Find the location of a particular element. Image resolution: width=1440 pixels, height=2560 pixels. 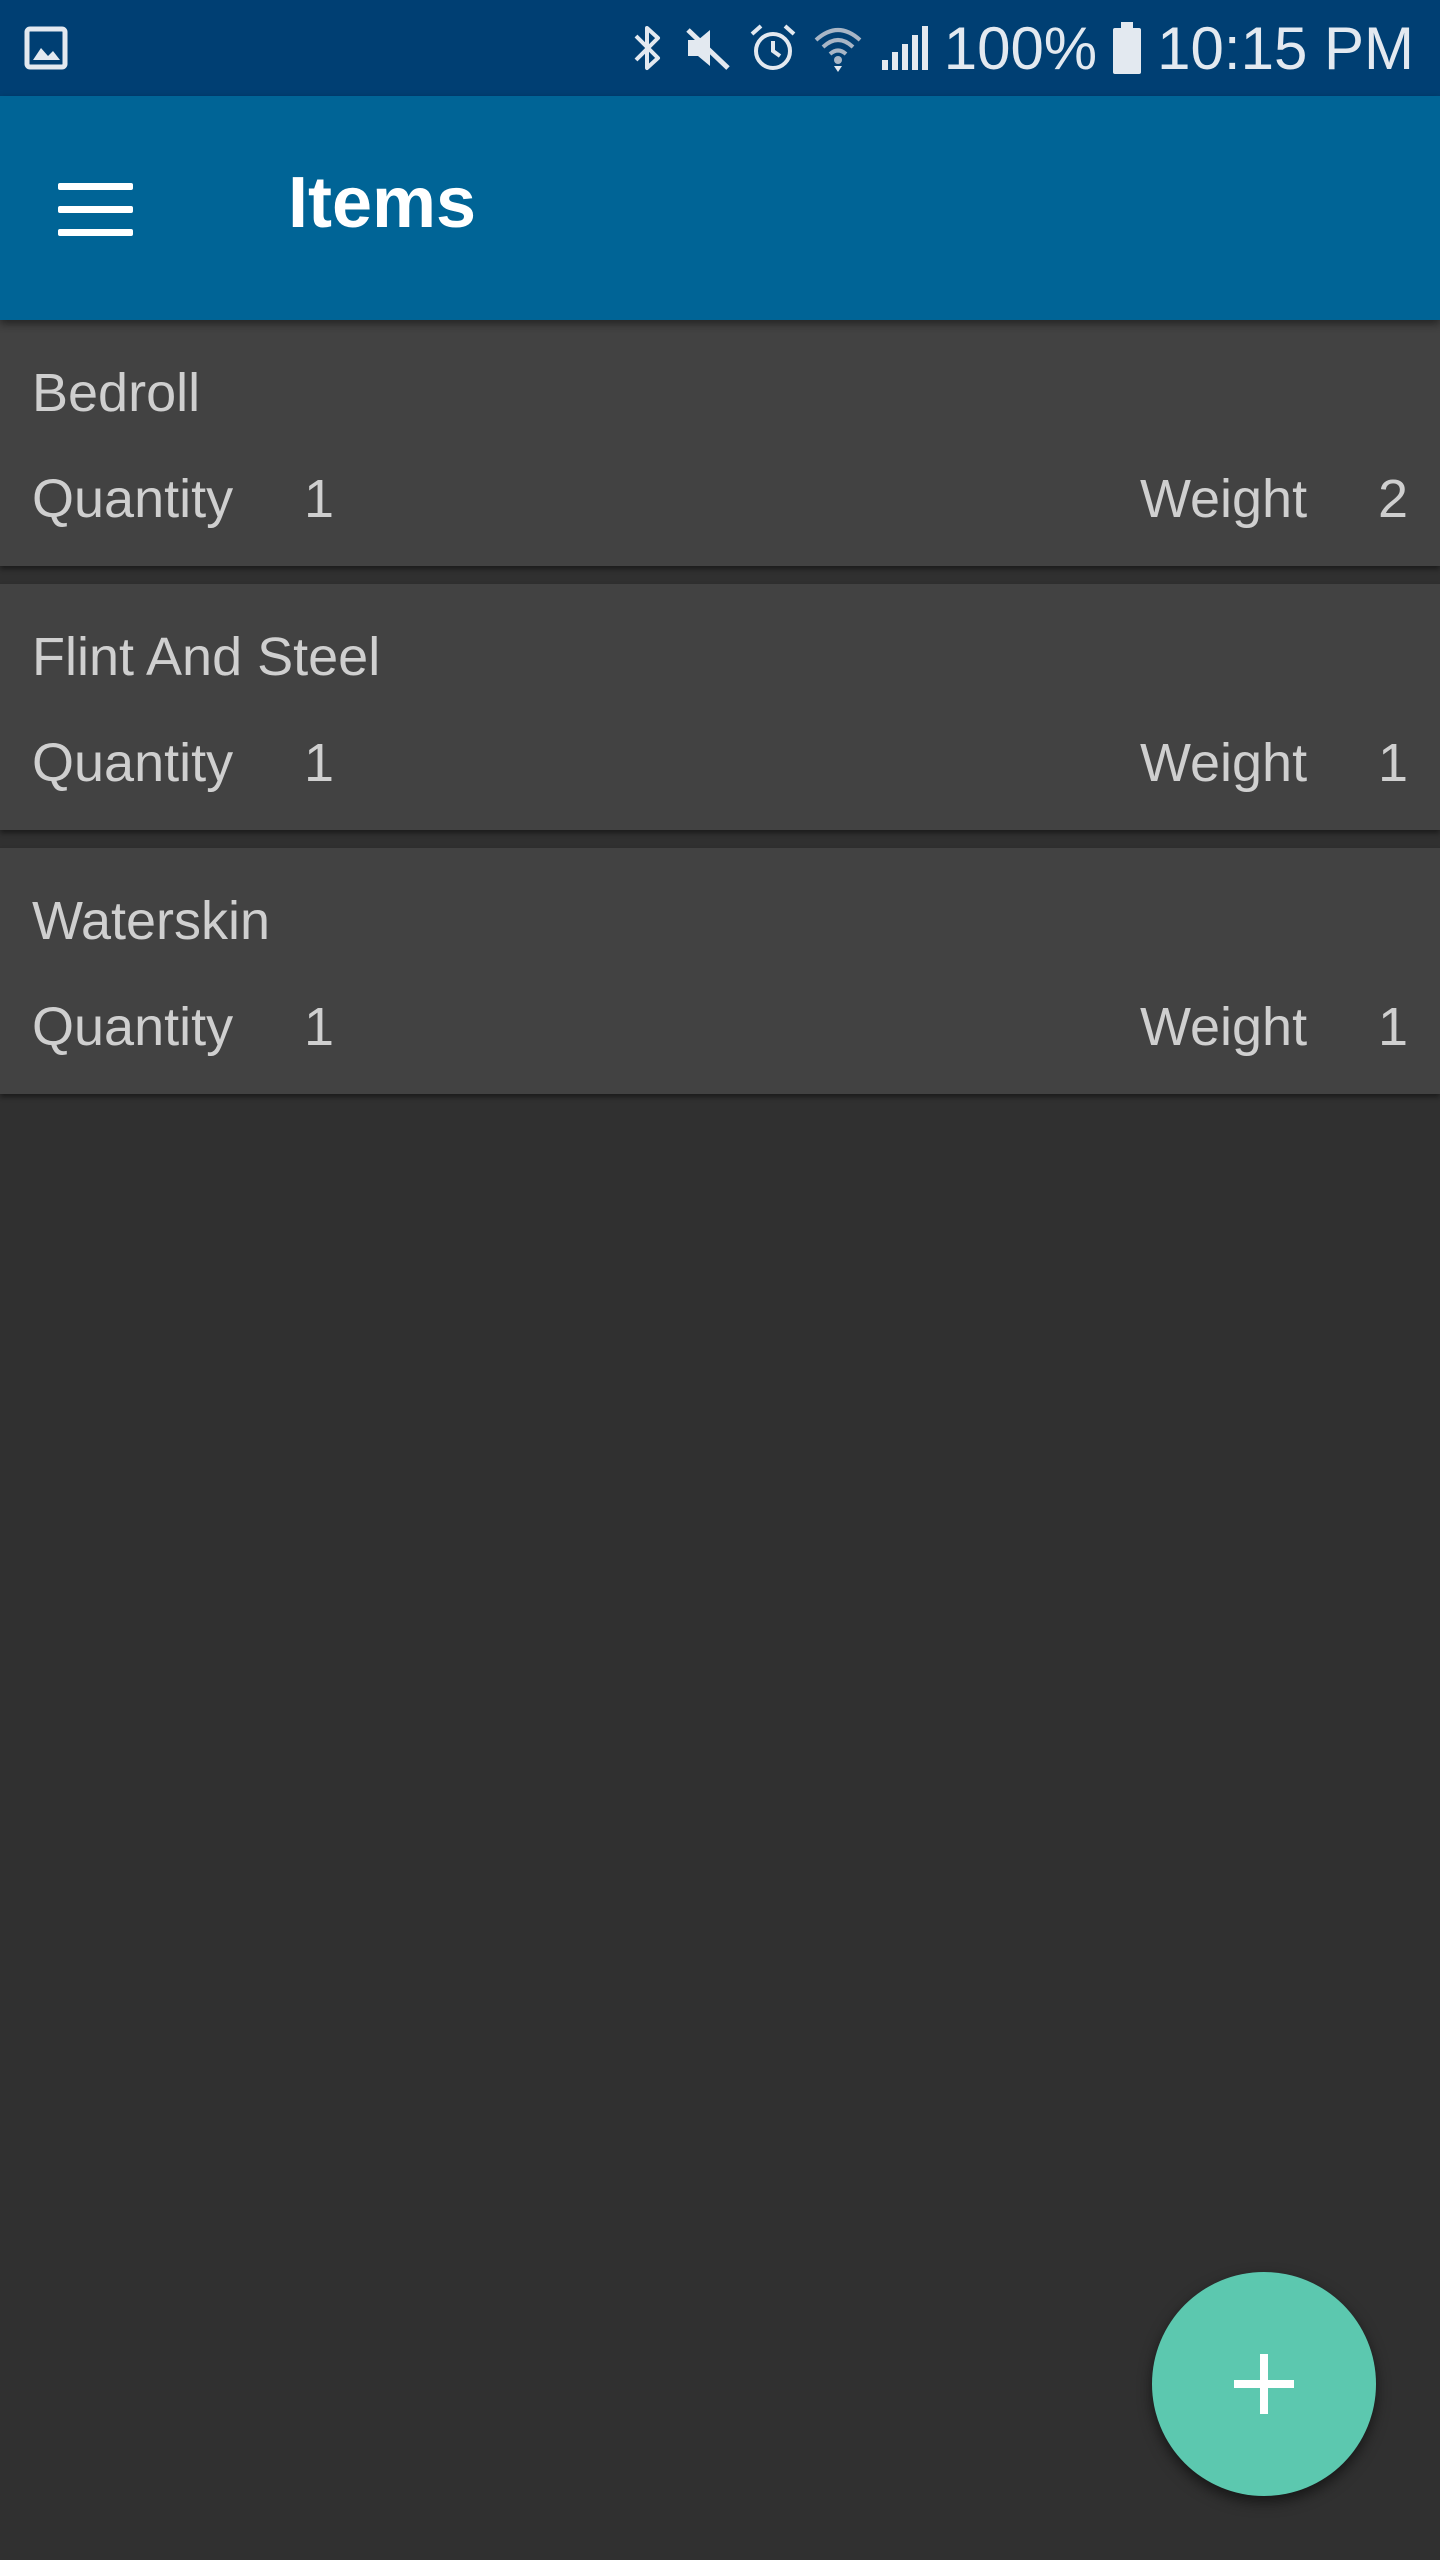

hamburger-menu-icon is located at coordinates (95, 210).